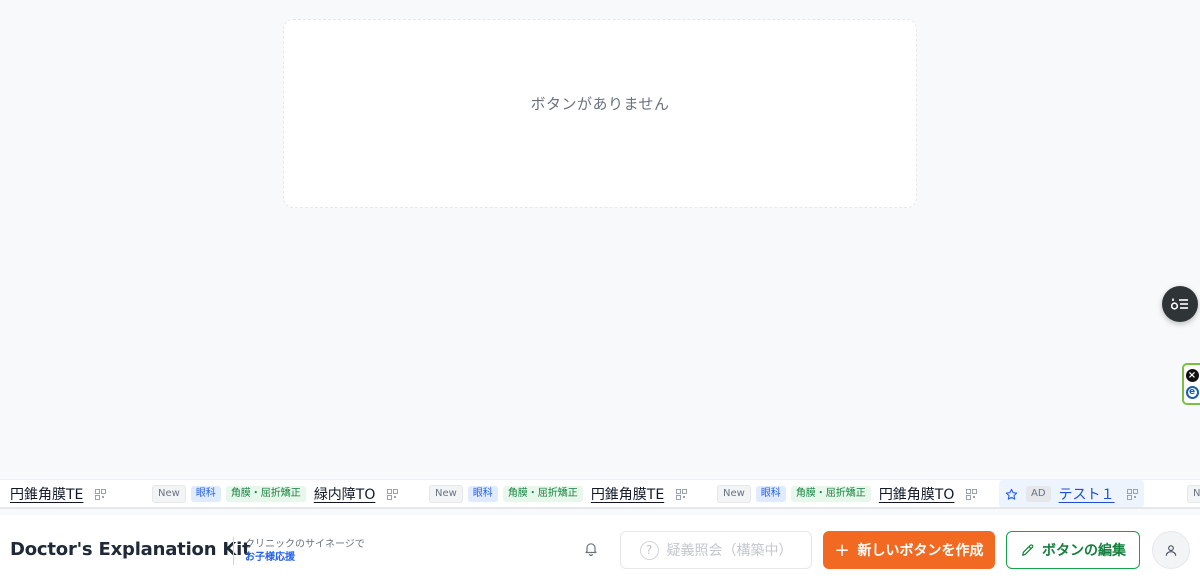 The height and width of the screenshot is (581, 1200). Describe the element at coordinates (917, 494) in the screenshot. I see `ticker-item-title: 円錐角膜TO` at that location.